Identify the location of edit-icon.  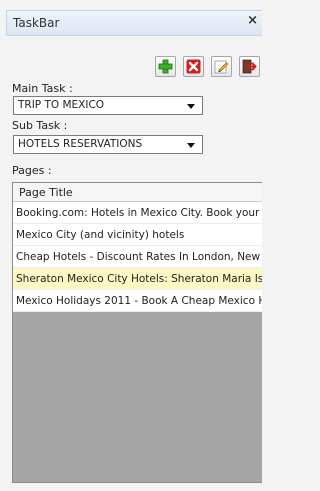
(221, 67).